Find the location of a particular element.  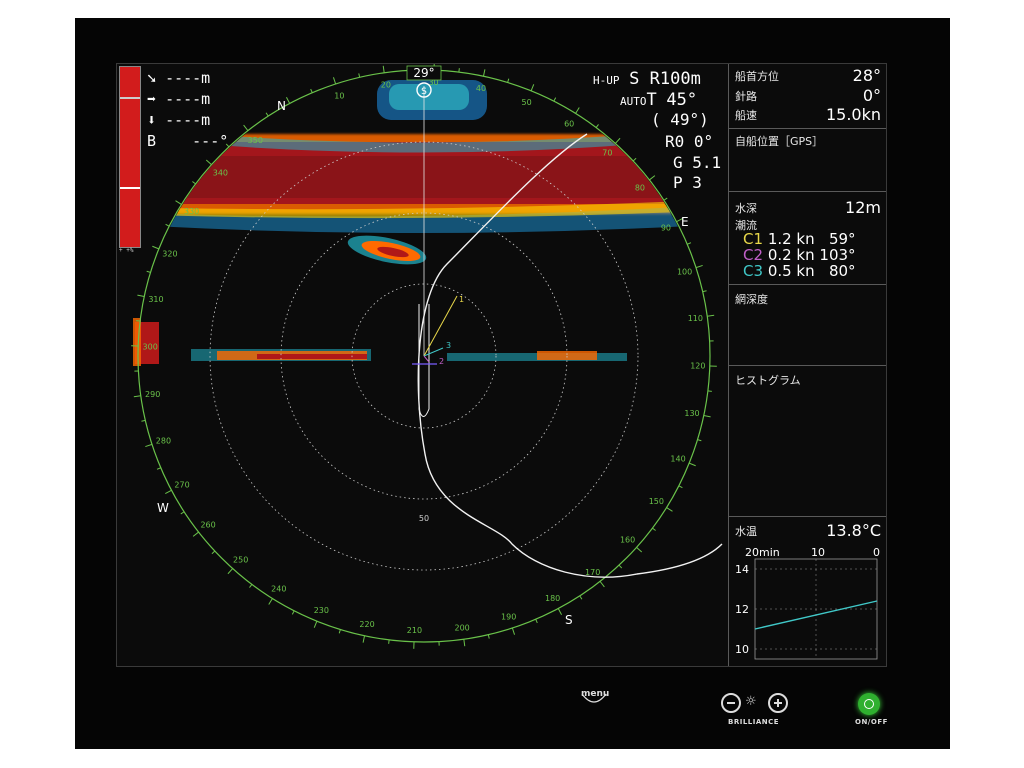

power-button is located at coordinates (869, 704).